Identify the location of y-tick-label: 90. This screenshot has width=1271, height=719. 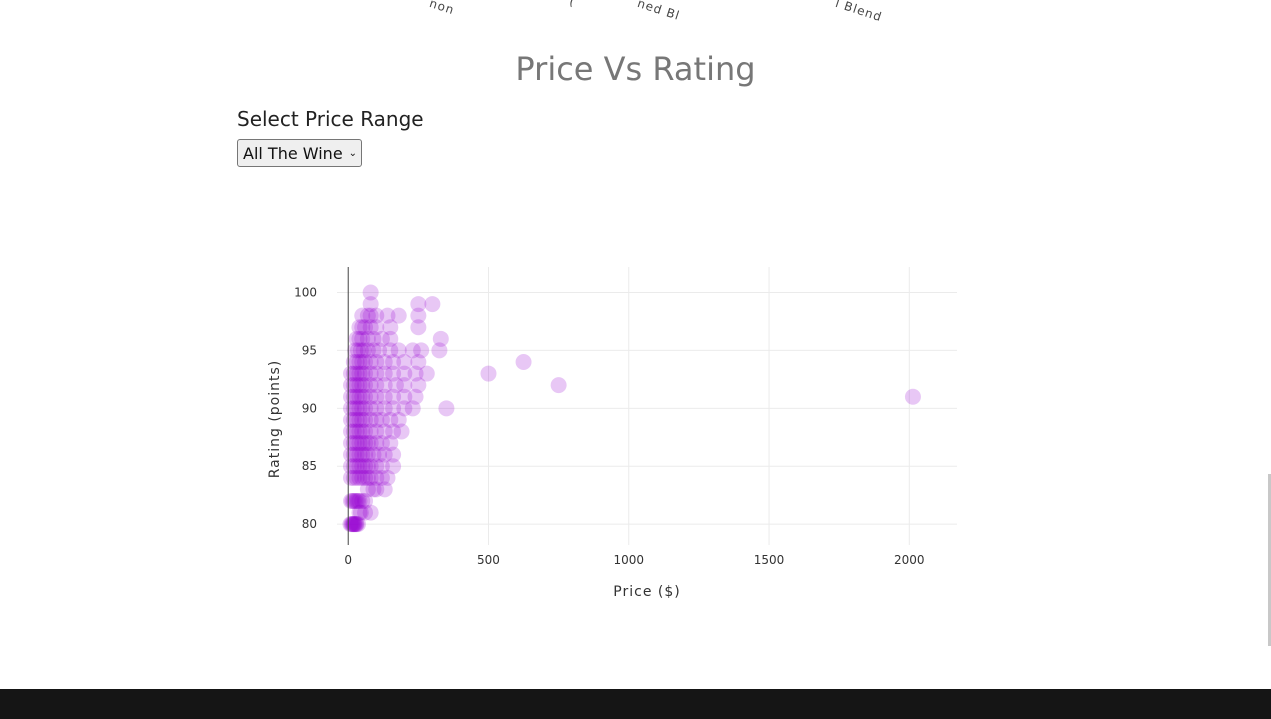
(309, 408).